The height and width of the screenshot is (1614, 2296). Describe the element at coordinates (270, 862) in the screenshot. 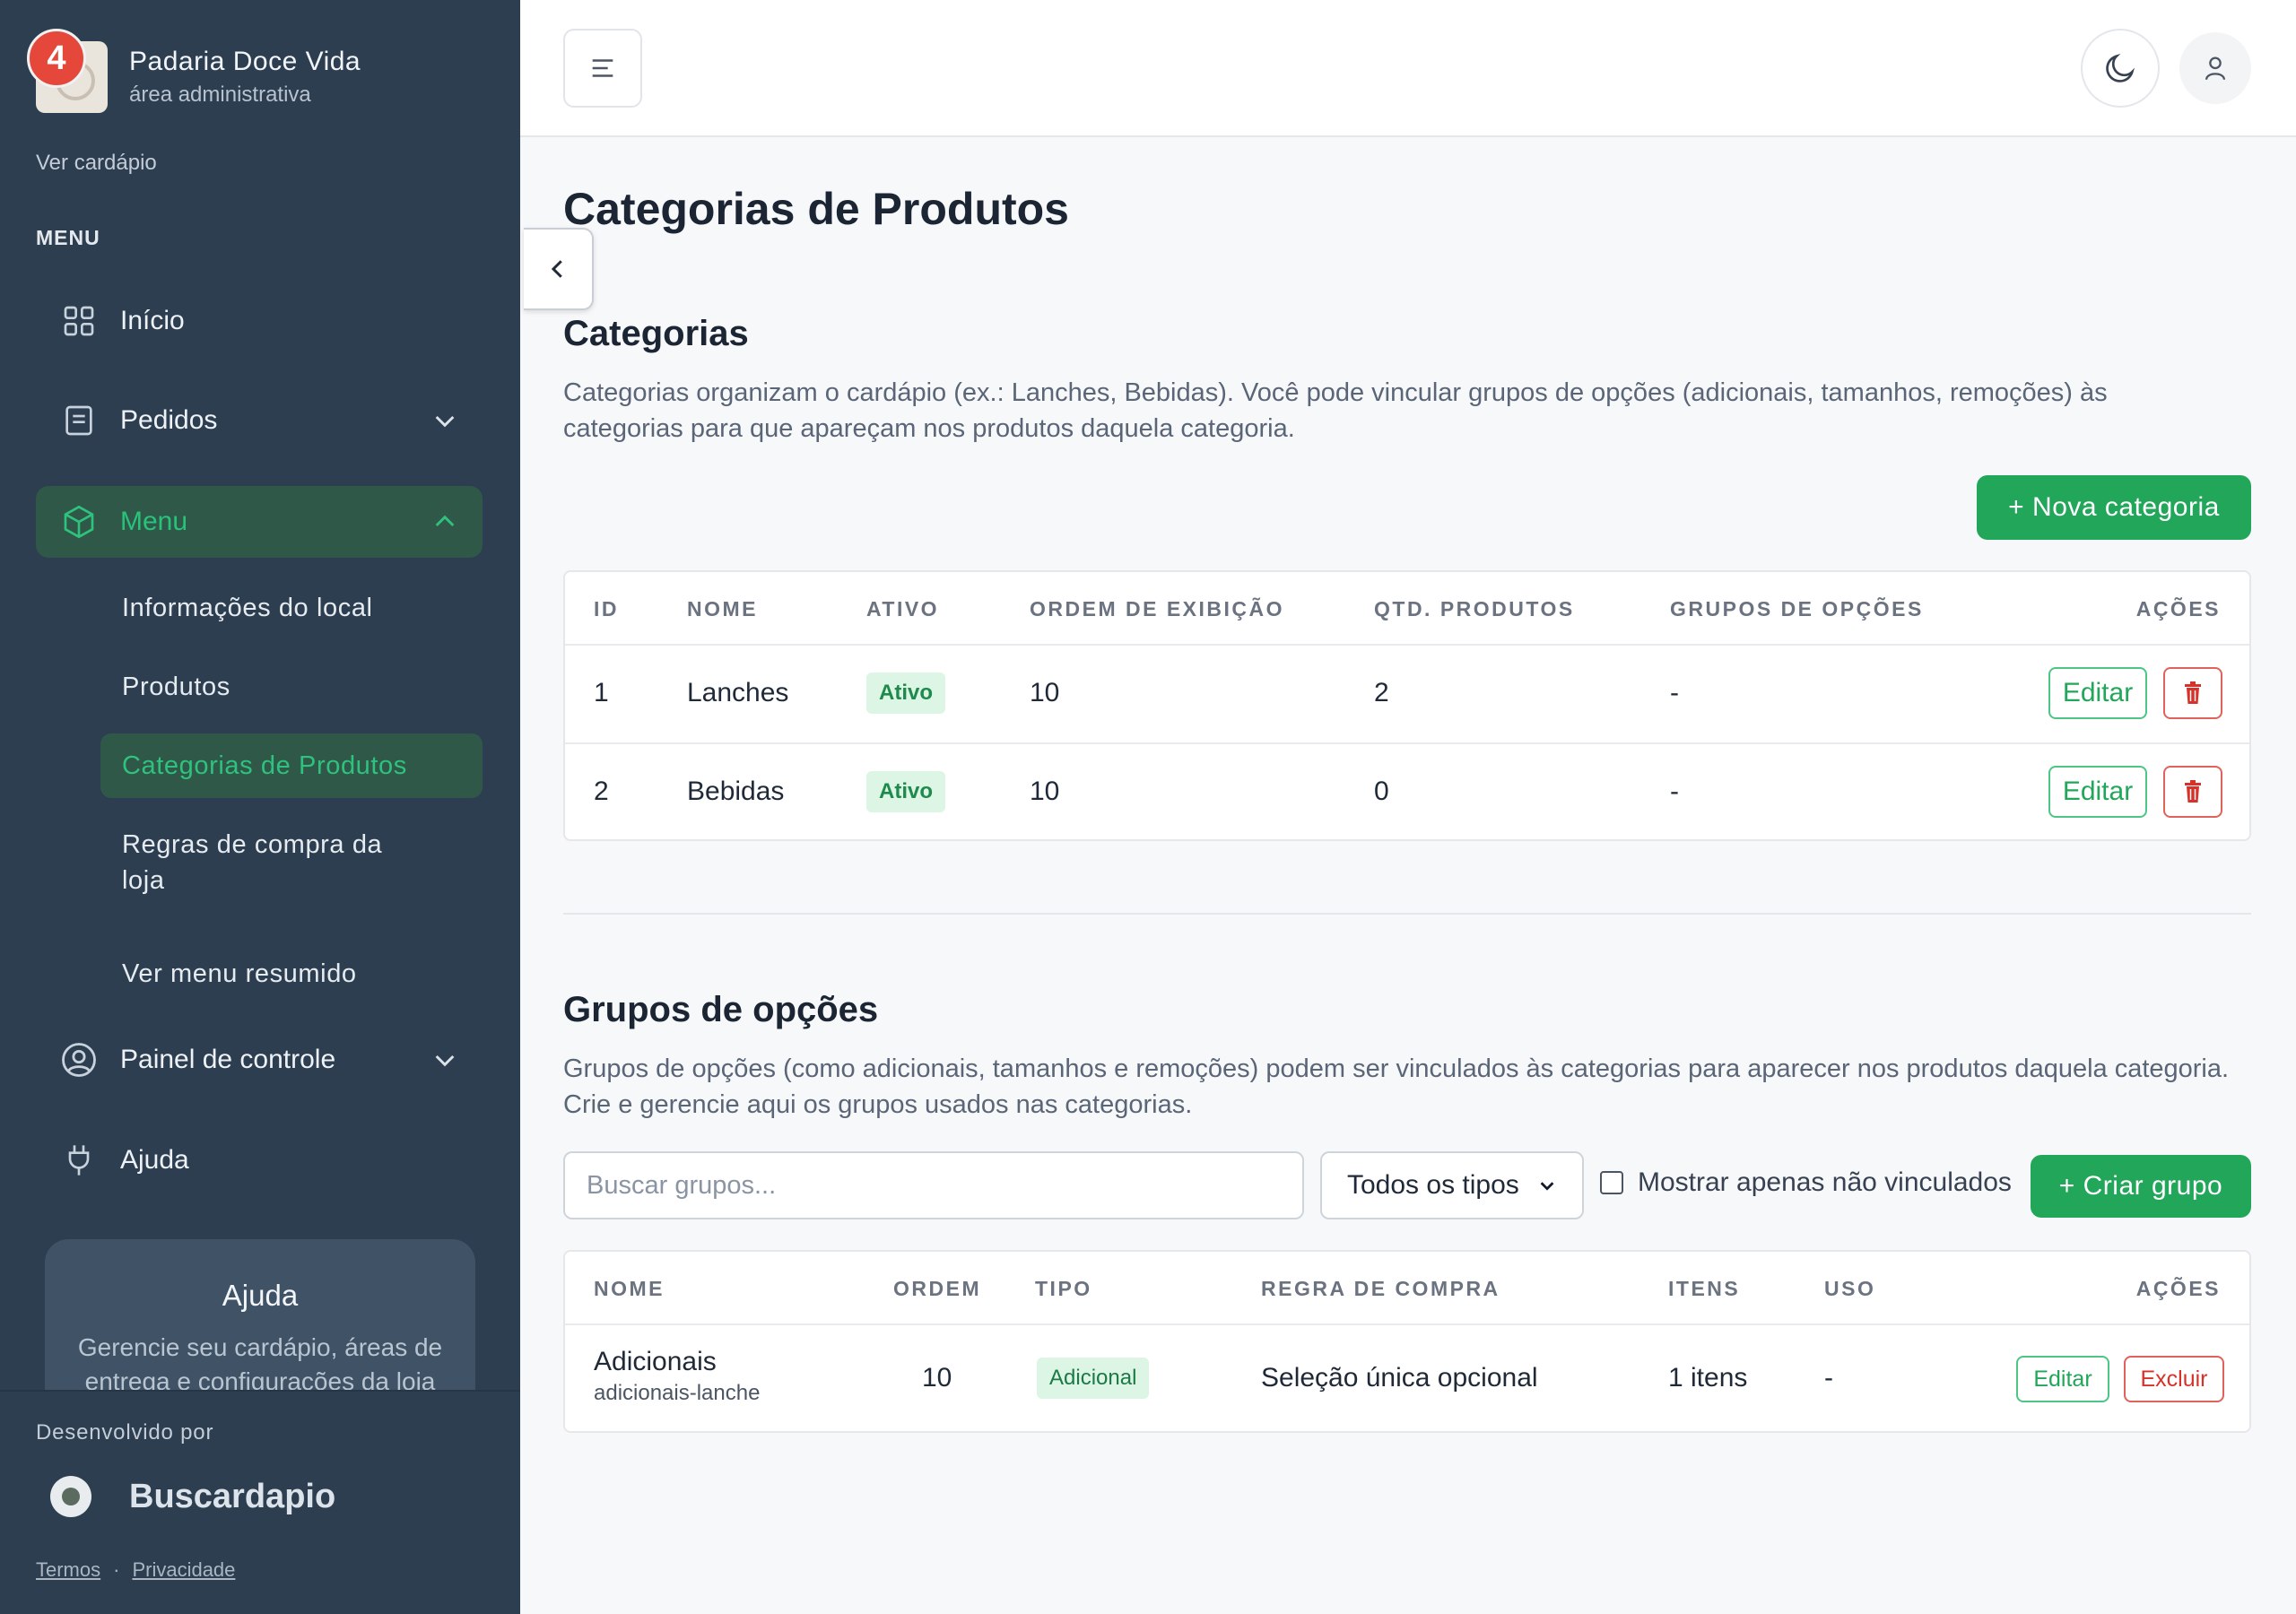

I see `sidebar-subitem-regras: Regras de compra da loja` at that location.